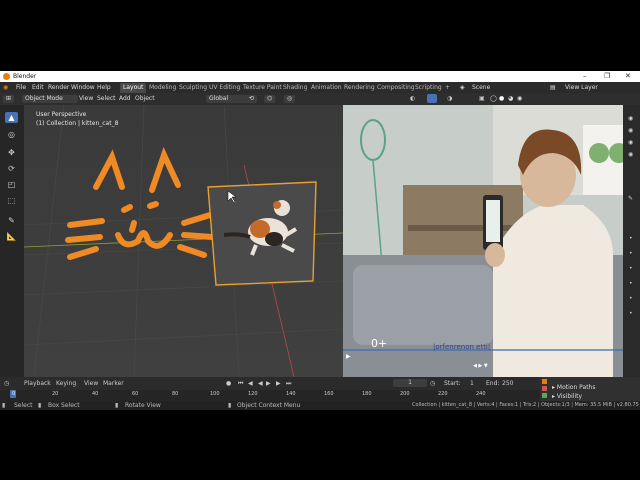 This screenshot has height=480, width=640. Describe the element at coordinates (507, 383) in the screenshot. I see `end-frame-field: 250` at that location.